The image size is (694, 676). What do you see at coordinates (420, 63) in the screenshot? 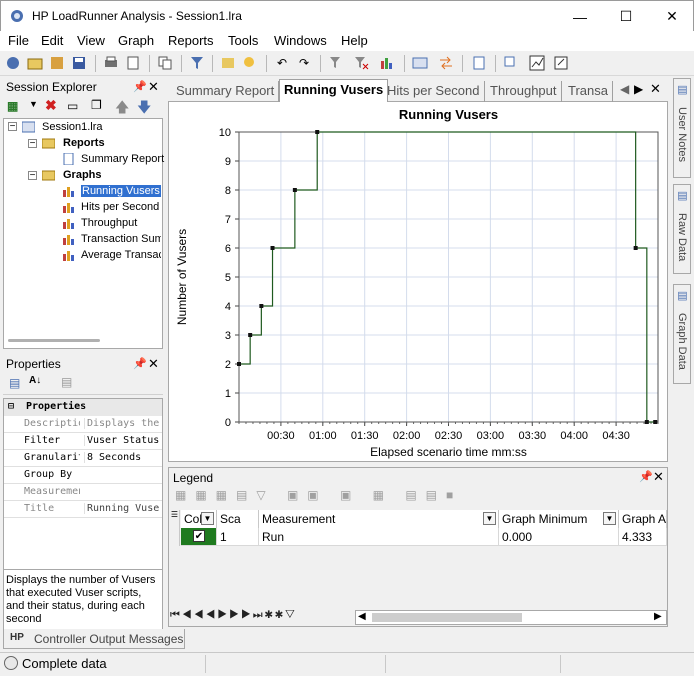
I see `compare-icon` at bounding box center [420, 63].